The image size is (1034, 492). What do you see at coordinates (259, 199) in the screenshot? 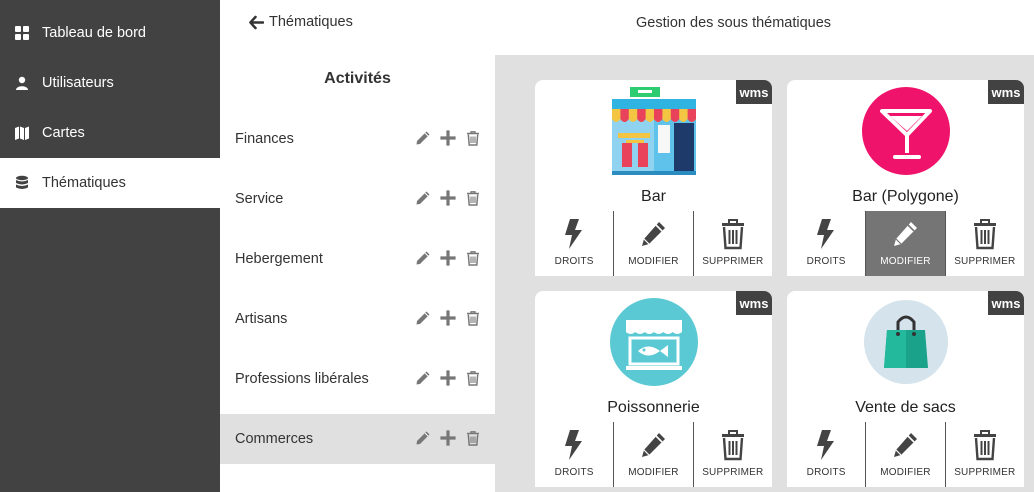
I see `list-item-label: Service` at bounding box center [259, 199].